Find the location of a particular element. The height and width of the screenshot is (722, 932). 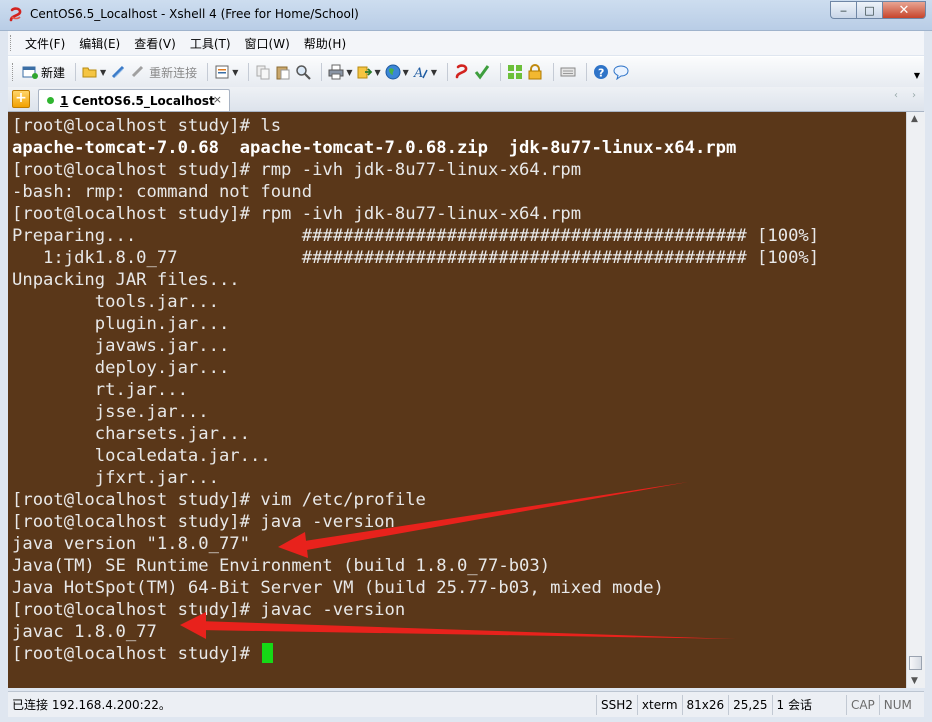

connected-status-icon is located at coordinates (50, 100).